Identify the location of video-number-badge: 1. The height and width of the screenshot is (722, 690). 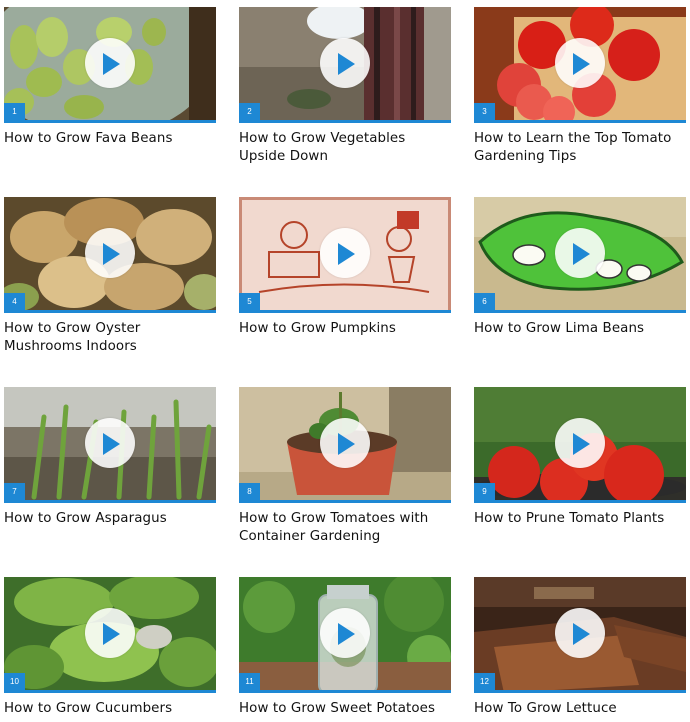
(14, 111).